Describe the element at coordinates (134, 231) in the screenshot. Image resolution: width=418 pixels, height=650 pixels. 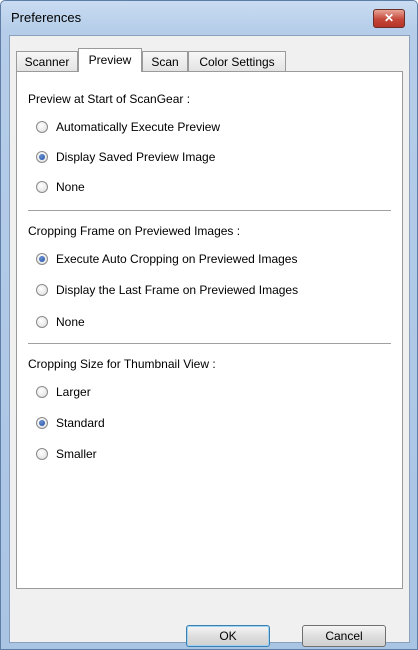
I see `section-title-cropping-frame: Cropping Frame on Previewed Images :` at that location.